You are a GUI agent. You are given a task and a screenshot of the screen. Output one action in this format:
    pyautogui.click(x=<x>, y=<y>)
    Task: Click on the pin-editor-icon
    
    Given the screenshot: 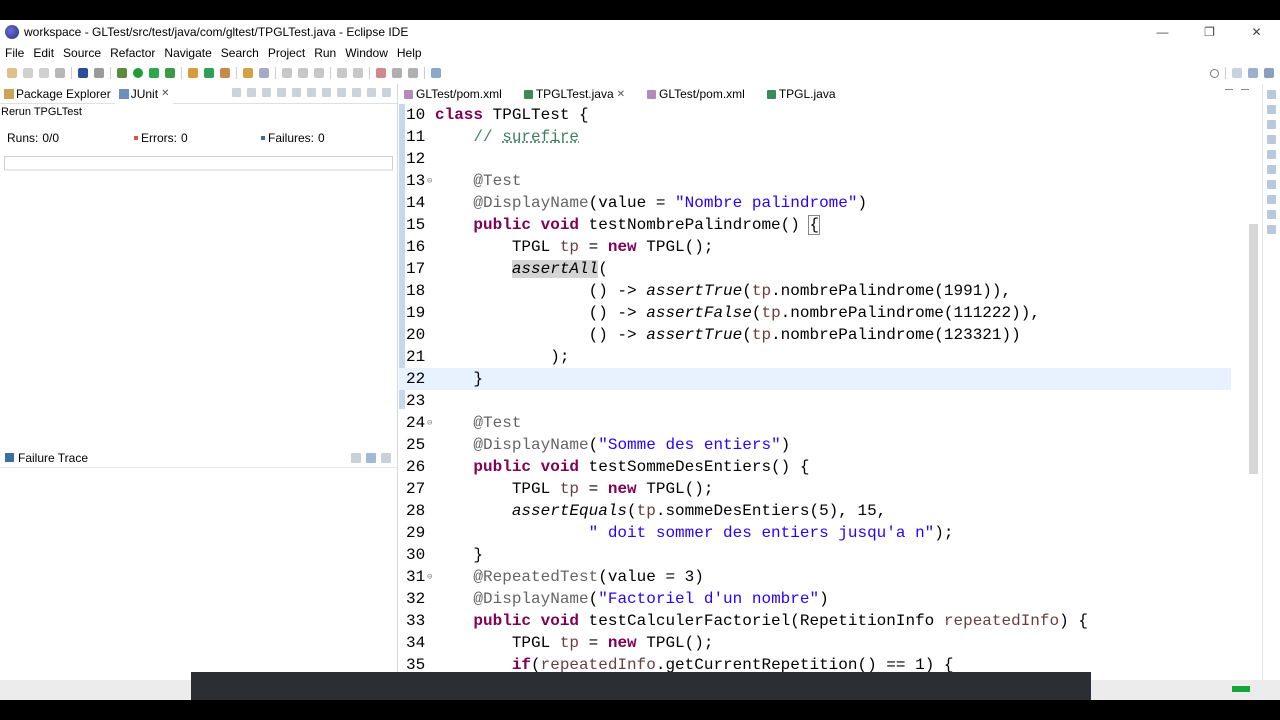 What is the action you would take?
    pyautogui.click(x=436, y=73)
    